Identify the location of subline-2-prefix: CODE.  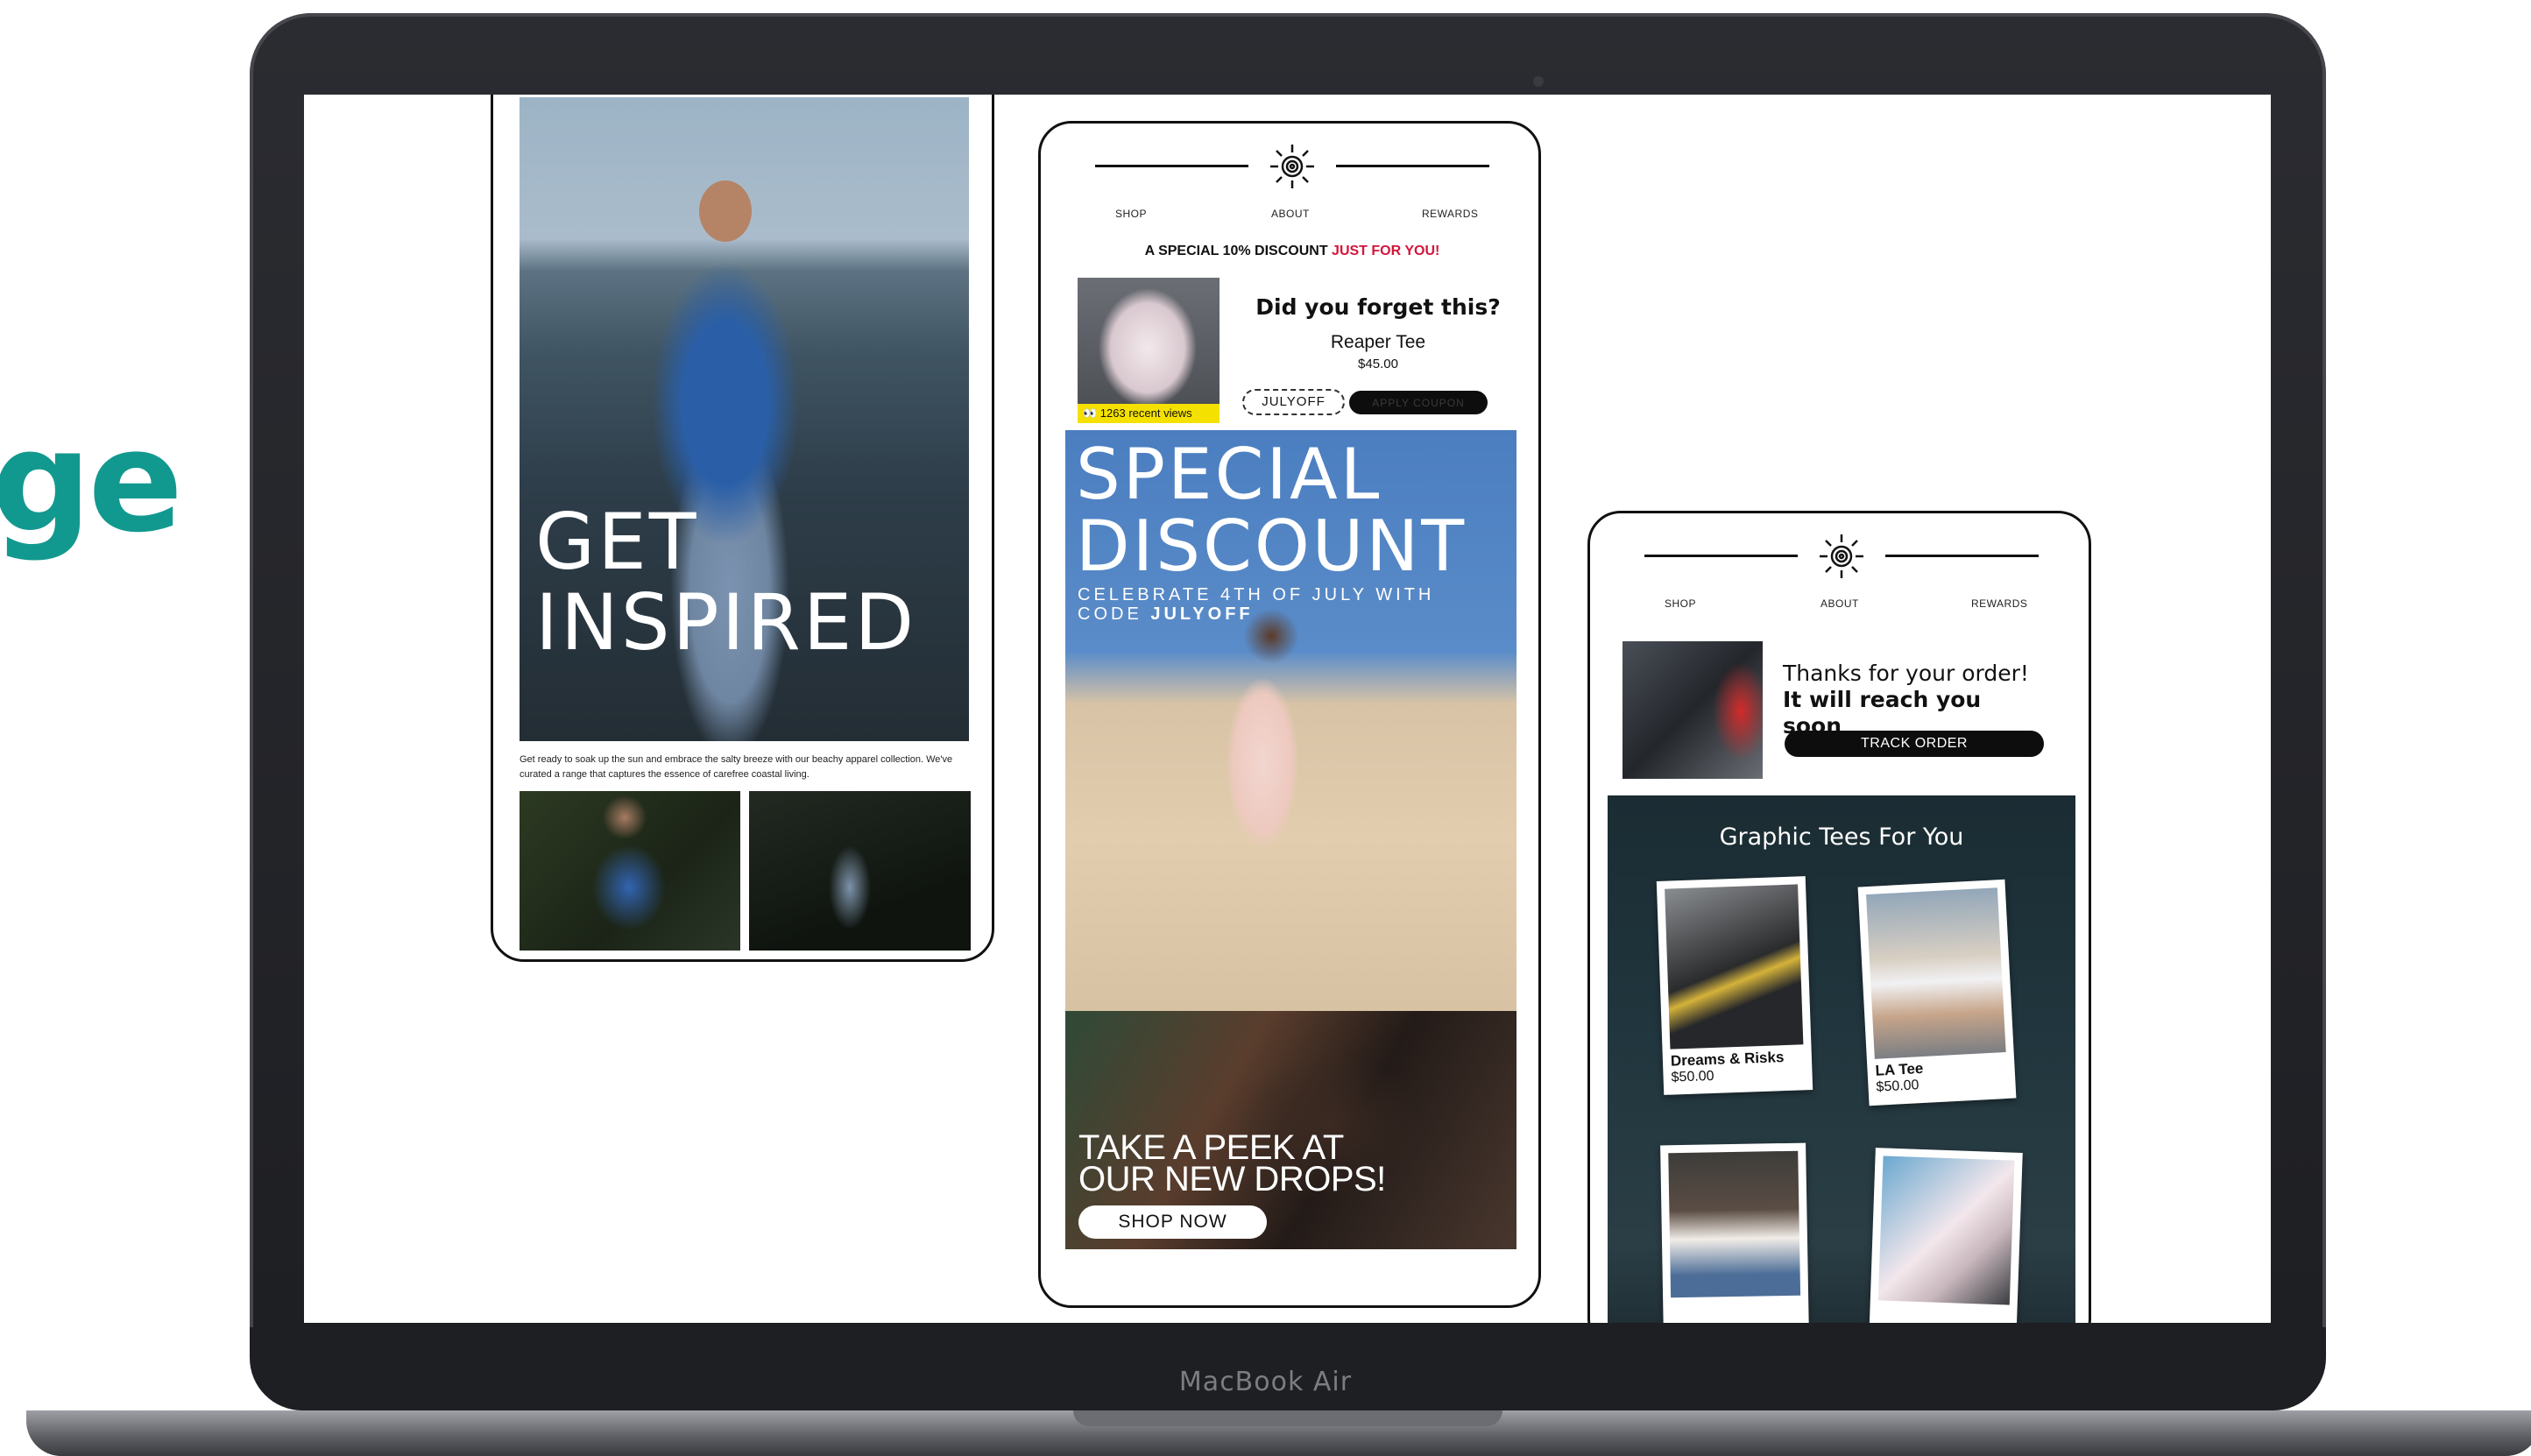
(1114, 614).